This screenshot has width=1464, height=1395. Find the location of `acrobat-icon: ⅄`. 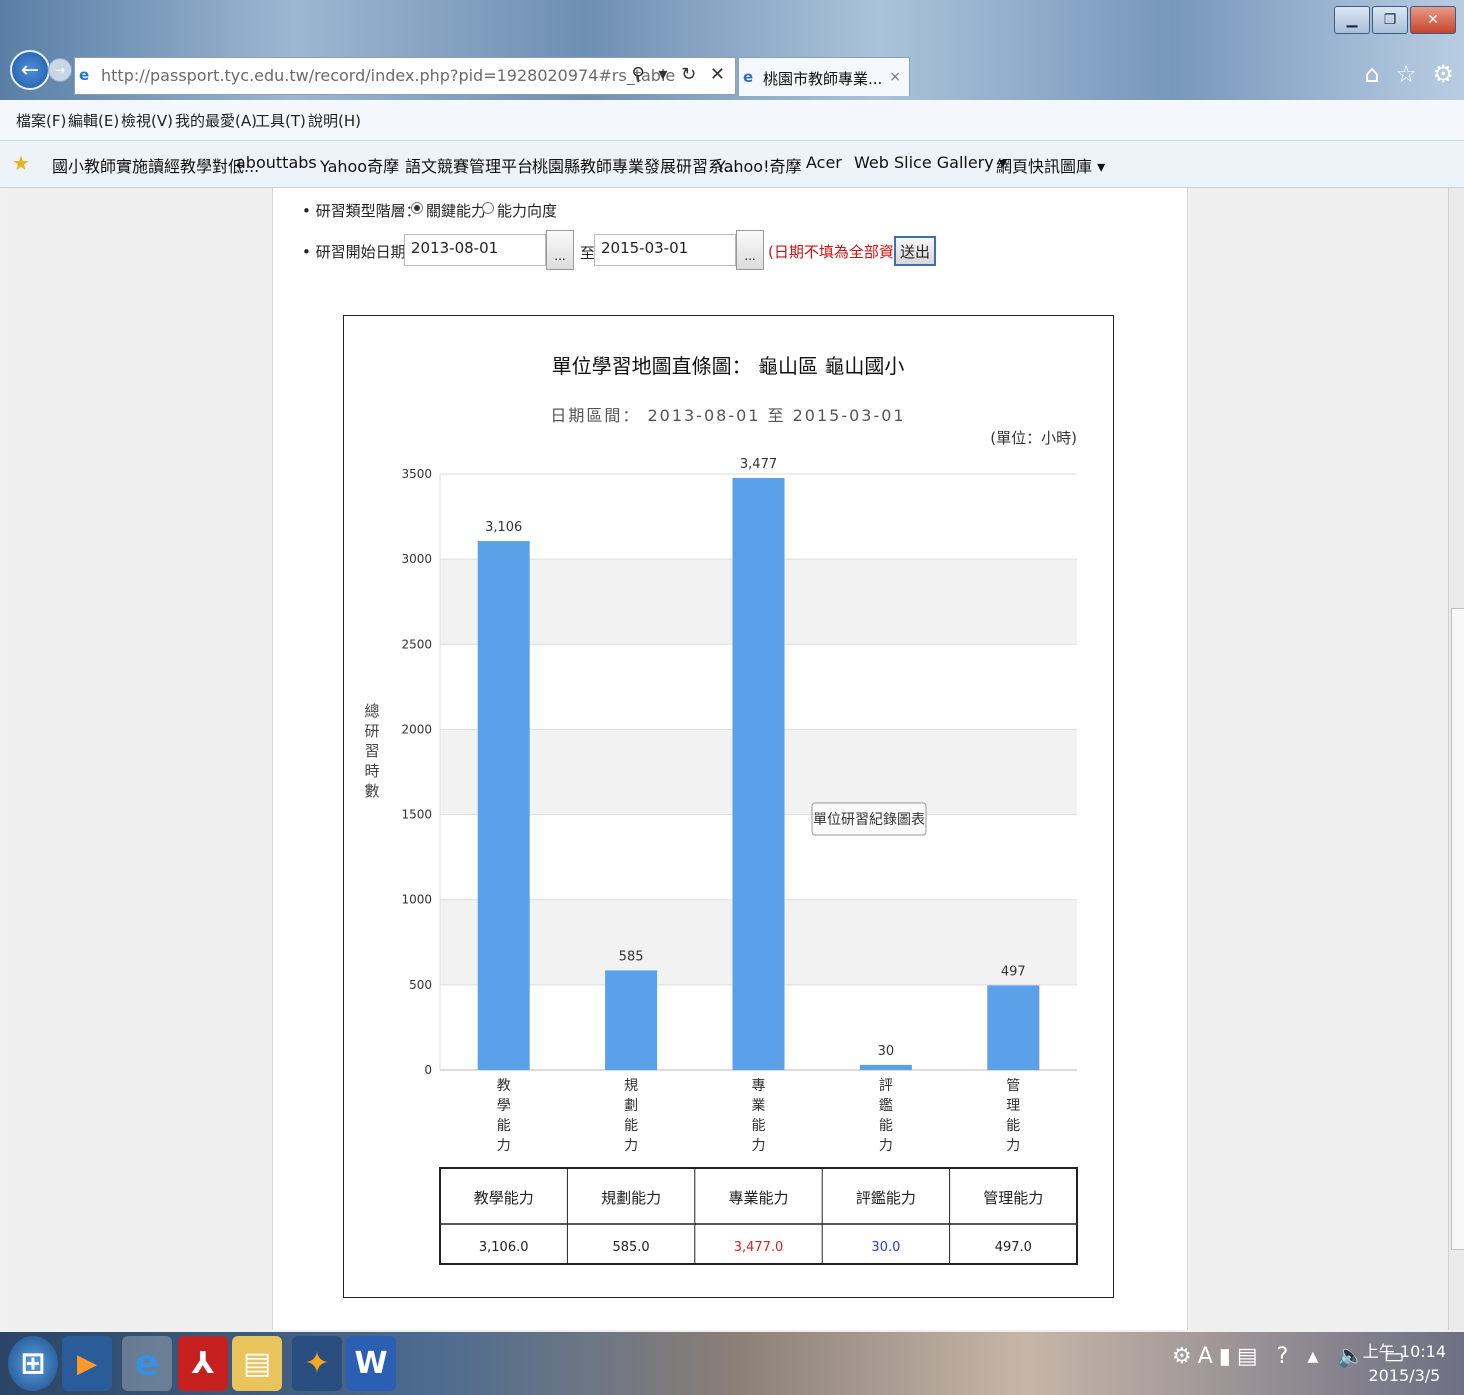

acrobat-icon: ⅄ is located at coordinates (203, 1363).